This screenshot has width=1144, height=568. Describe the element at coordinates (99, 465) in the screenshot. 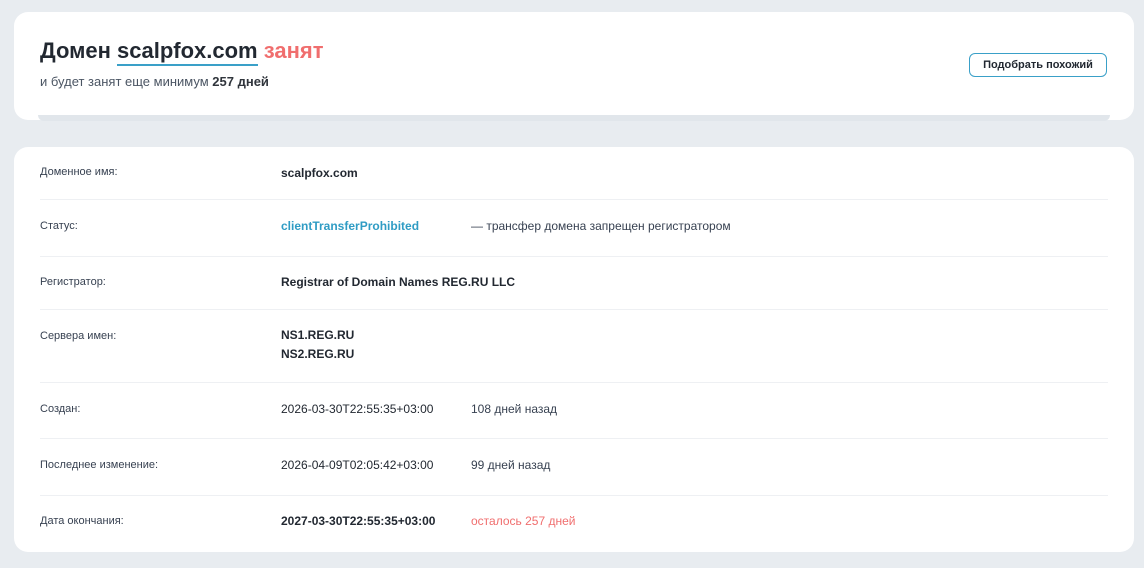

I see `modified-label: Последнее изменение:` at that location.